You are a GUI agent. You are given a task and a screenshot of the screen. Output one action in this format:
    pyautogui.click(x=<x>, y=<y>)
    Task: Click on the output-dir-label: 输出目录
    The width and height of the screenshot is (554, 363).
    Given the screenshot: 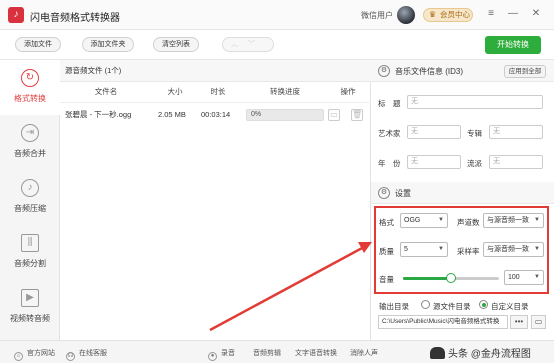 What is the action you would take?
    pyautogui.click(x=394, y=306)
    